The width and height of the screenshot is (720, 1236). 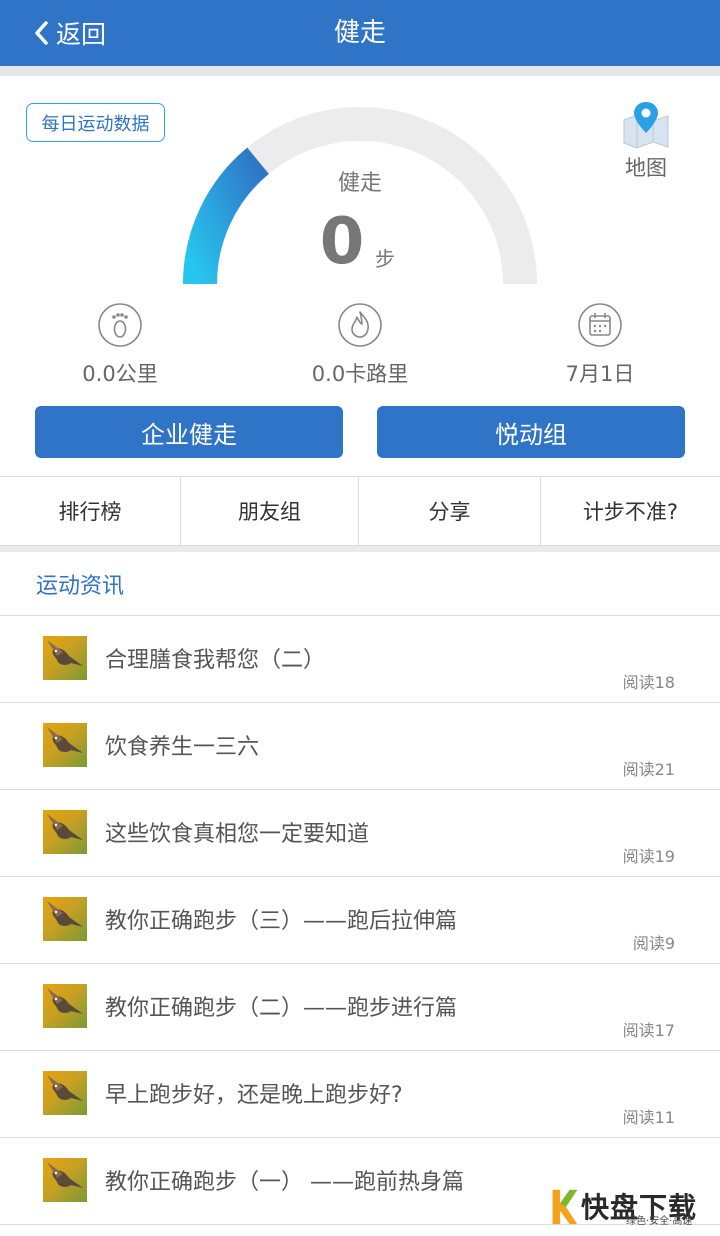 I want to click on distance-value: 0.0公里, so click(x=120, y=374).